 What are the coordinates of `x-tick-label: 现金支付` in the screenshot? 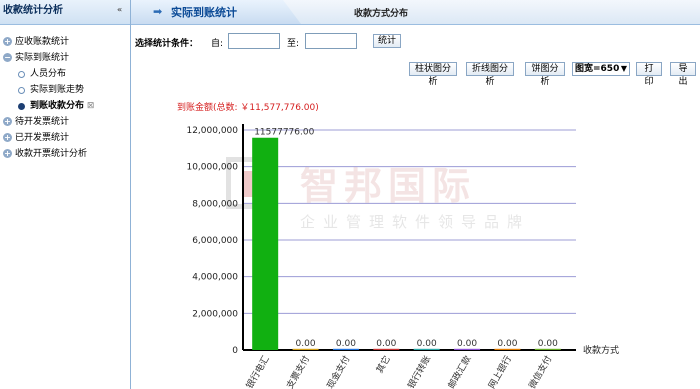 It's located at (338, 371).